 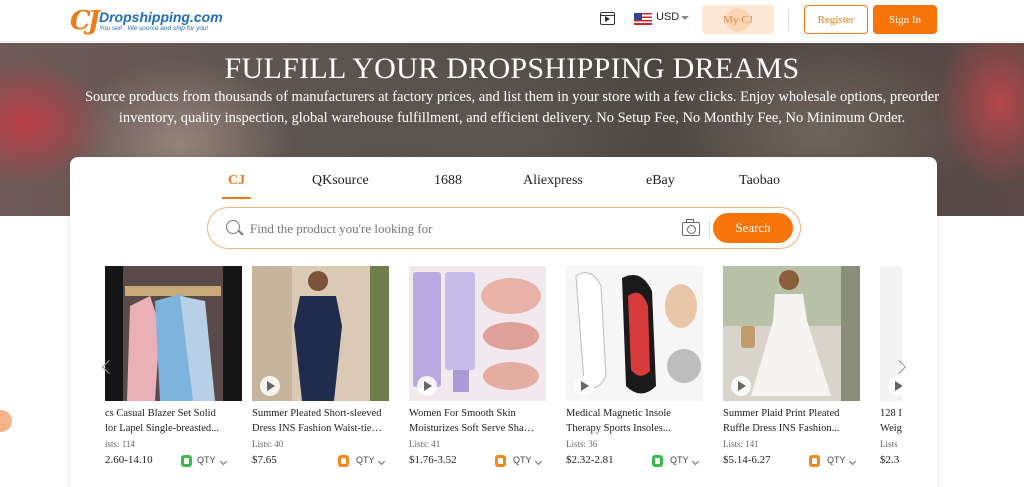 What do you see at coordinates (553, 181) in the screenshot?
I see `tab-aliexpress: Aliexpress` at bounding box center [553, 181].